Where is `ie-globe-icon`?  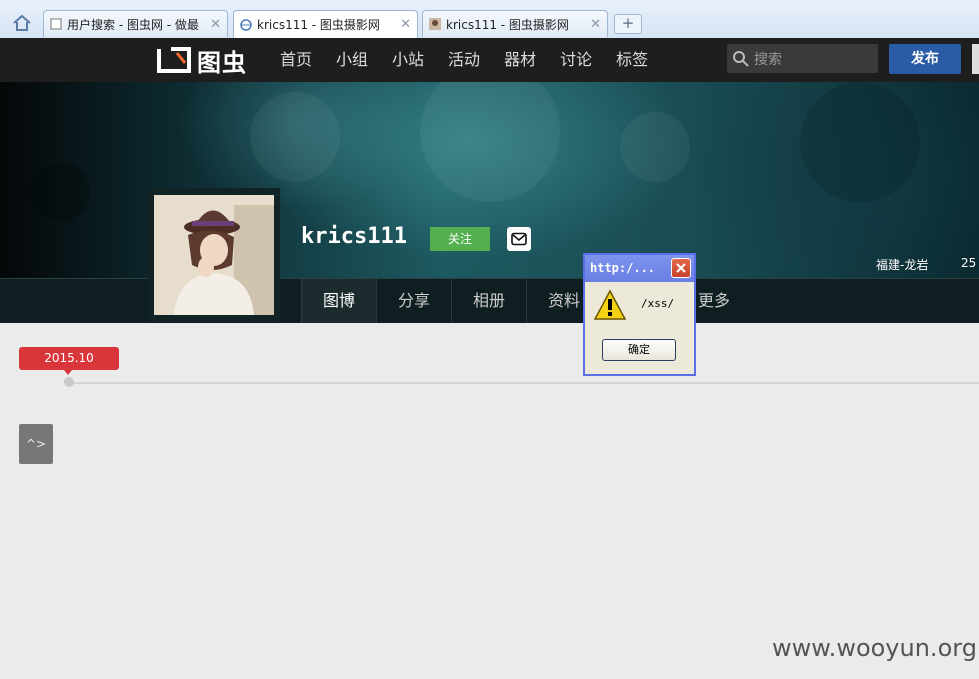 ie-globe-icon is located at coordinates (246, 24).